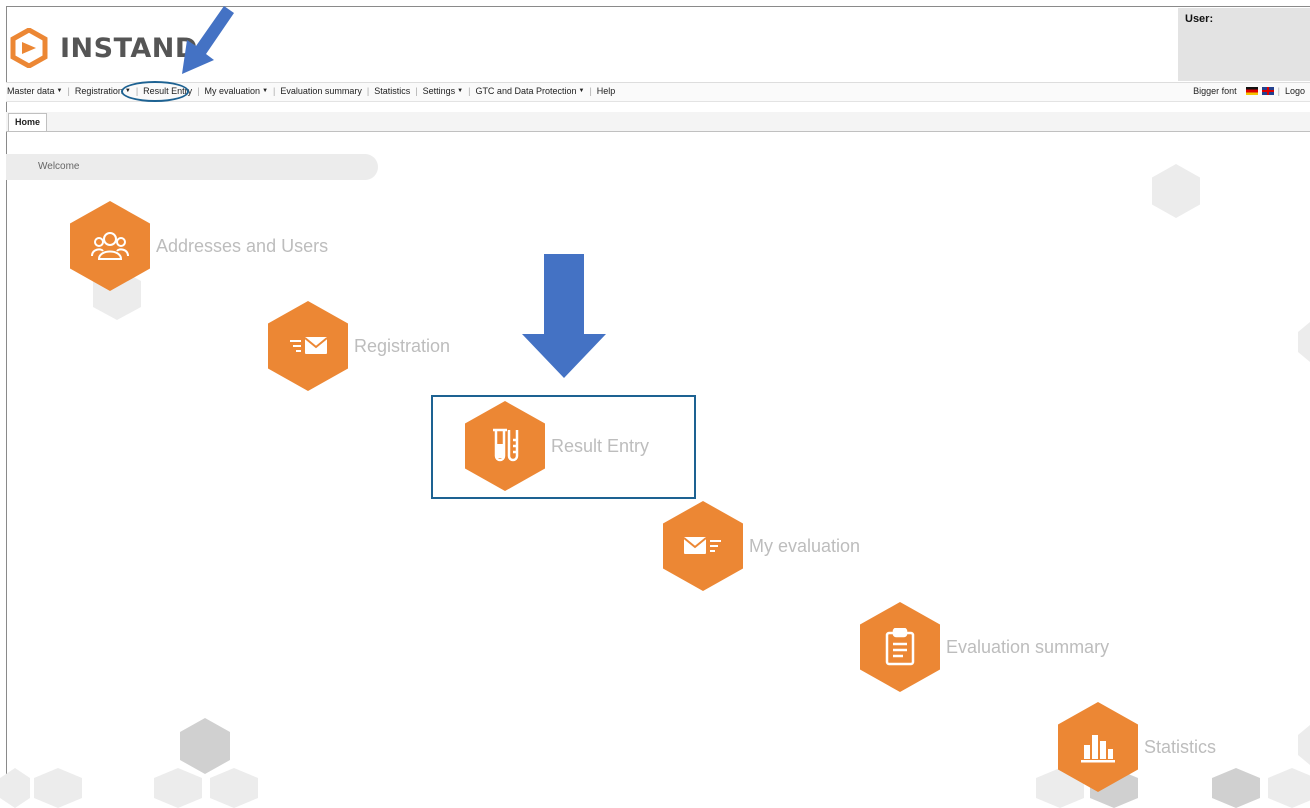 This screenshot has height=808, width=1310. I want to click on menu-label: Master data, so click(31, 91).